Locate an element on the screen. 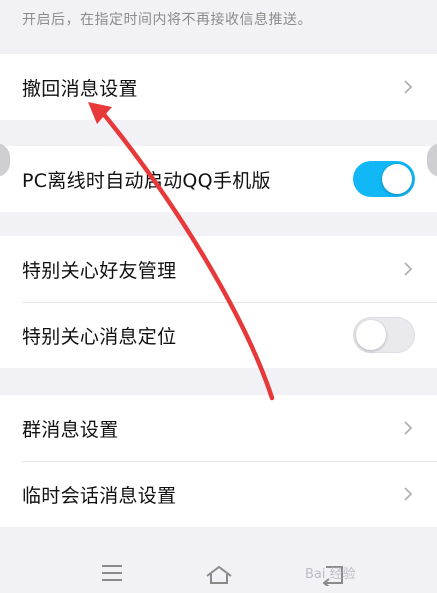 The height and width of the screenshot is (593, 437). row-label: 撤回消息设置 is located at coordinates (80, 88).